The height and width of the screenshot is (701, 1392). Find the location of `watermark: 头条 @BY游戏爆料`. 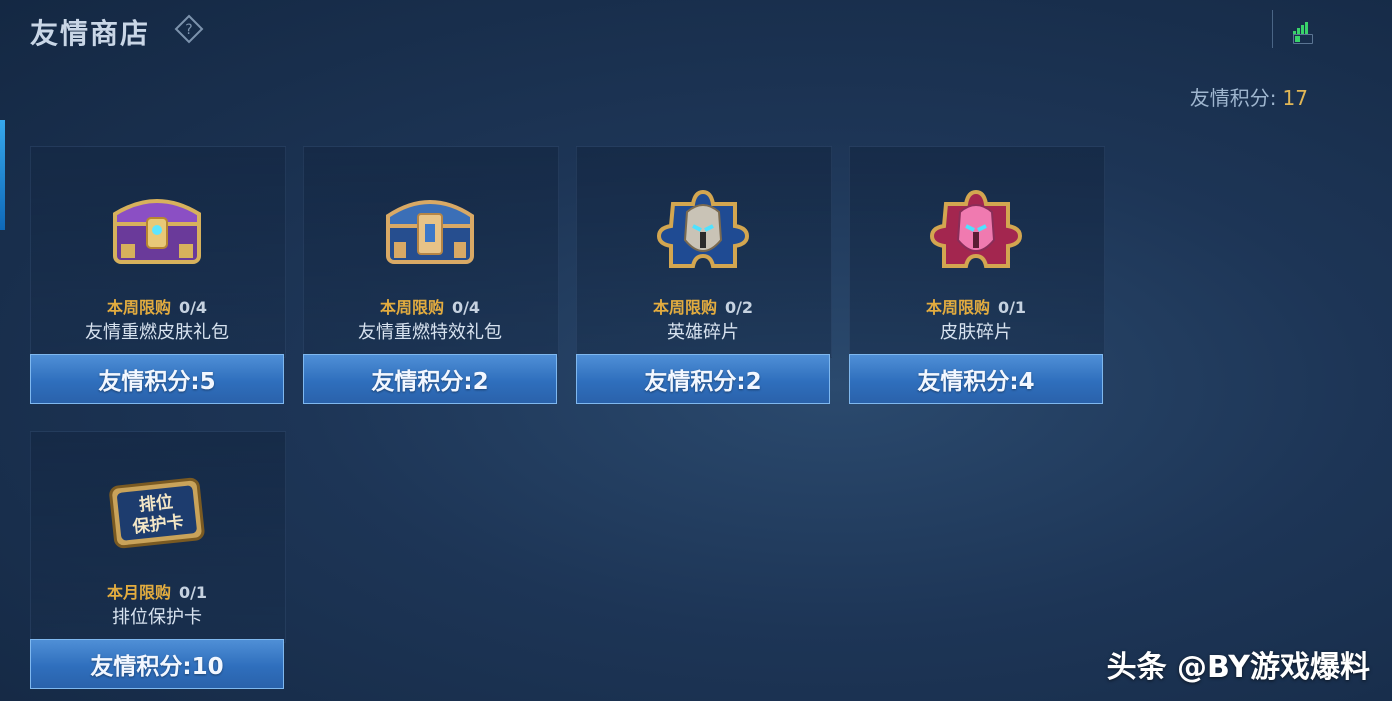

watermark: 头条 @BY游戏爆料 is located at coordinates (1238, 667).